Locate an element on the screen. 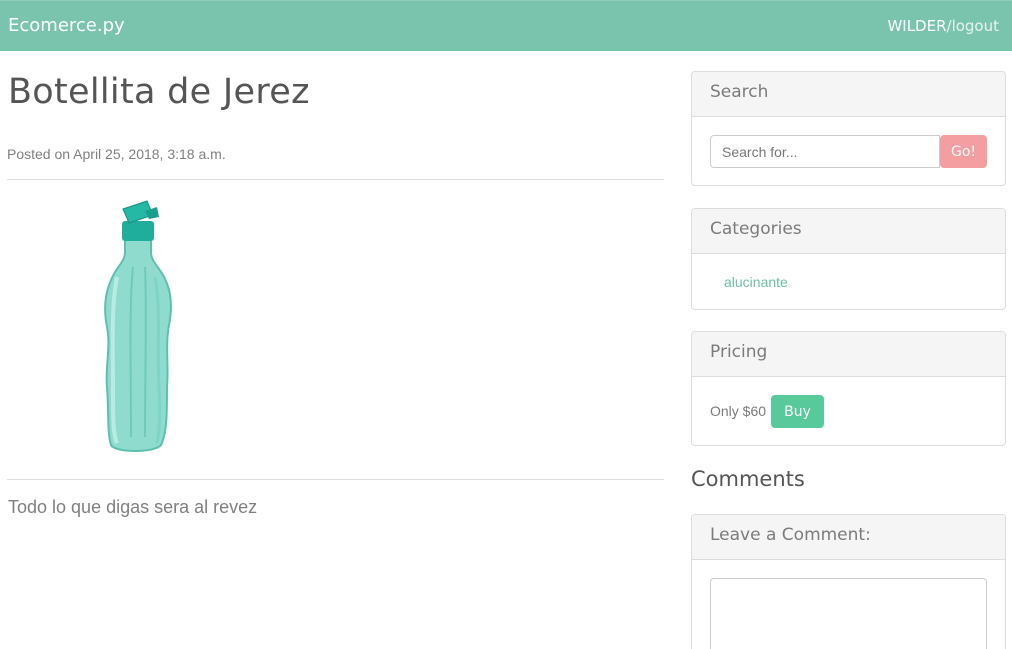 The width and height of the screenshot is (1012, 649). pricing-heading: Pricing is located at coordinates (848, 354).